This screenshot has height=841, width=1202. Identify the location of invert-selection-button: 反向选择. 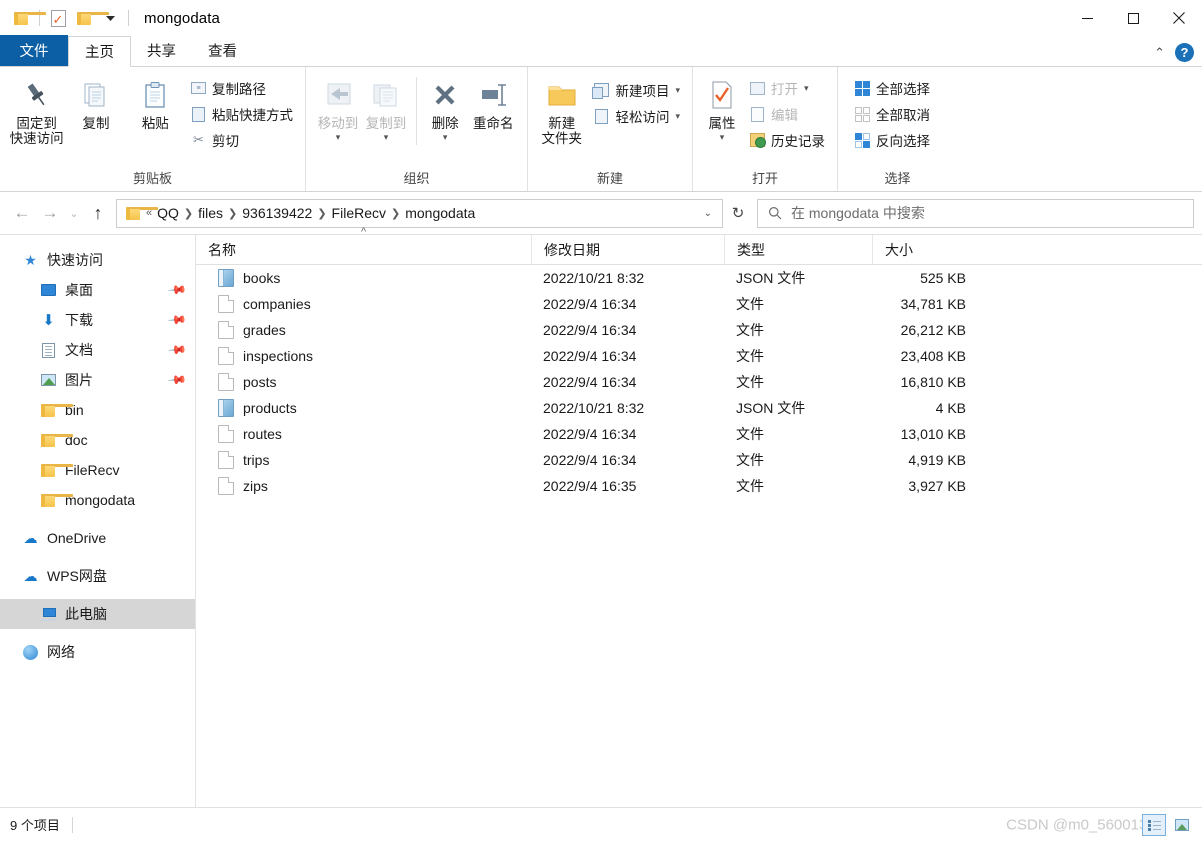
(892, 140).